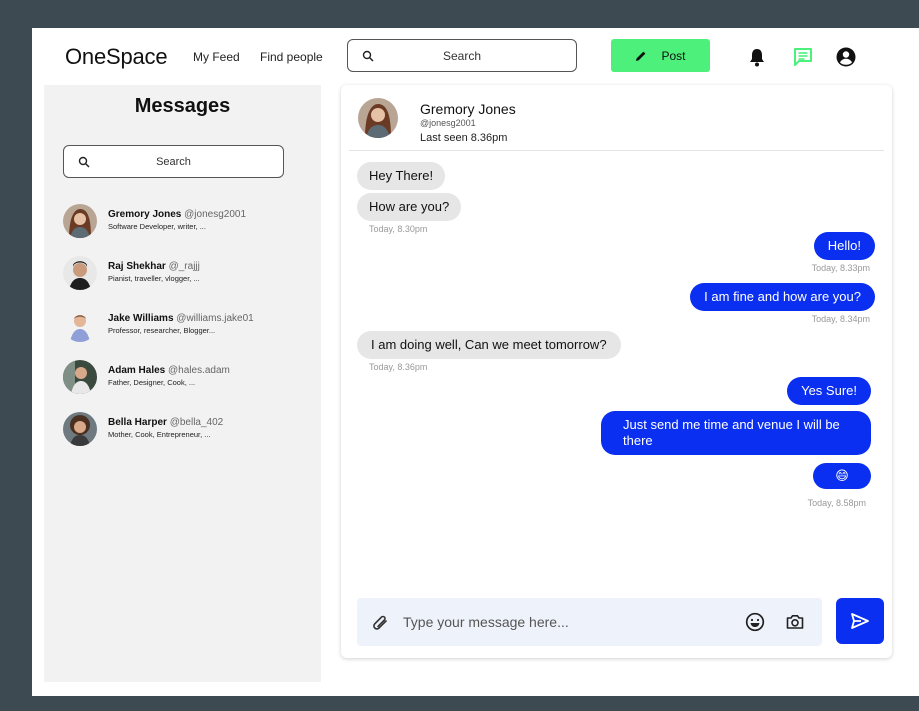 The image size is (919, 711). I want to click on message-bubble-incoming: Hey There!, so click(401, 176).